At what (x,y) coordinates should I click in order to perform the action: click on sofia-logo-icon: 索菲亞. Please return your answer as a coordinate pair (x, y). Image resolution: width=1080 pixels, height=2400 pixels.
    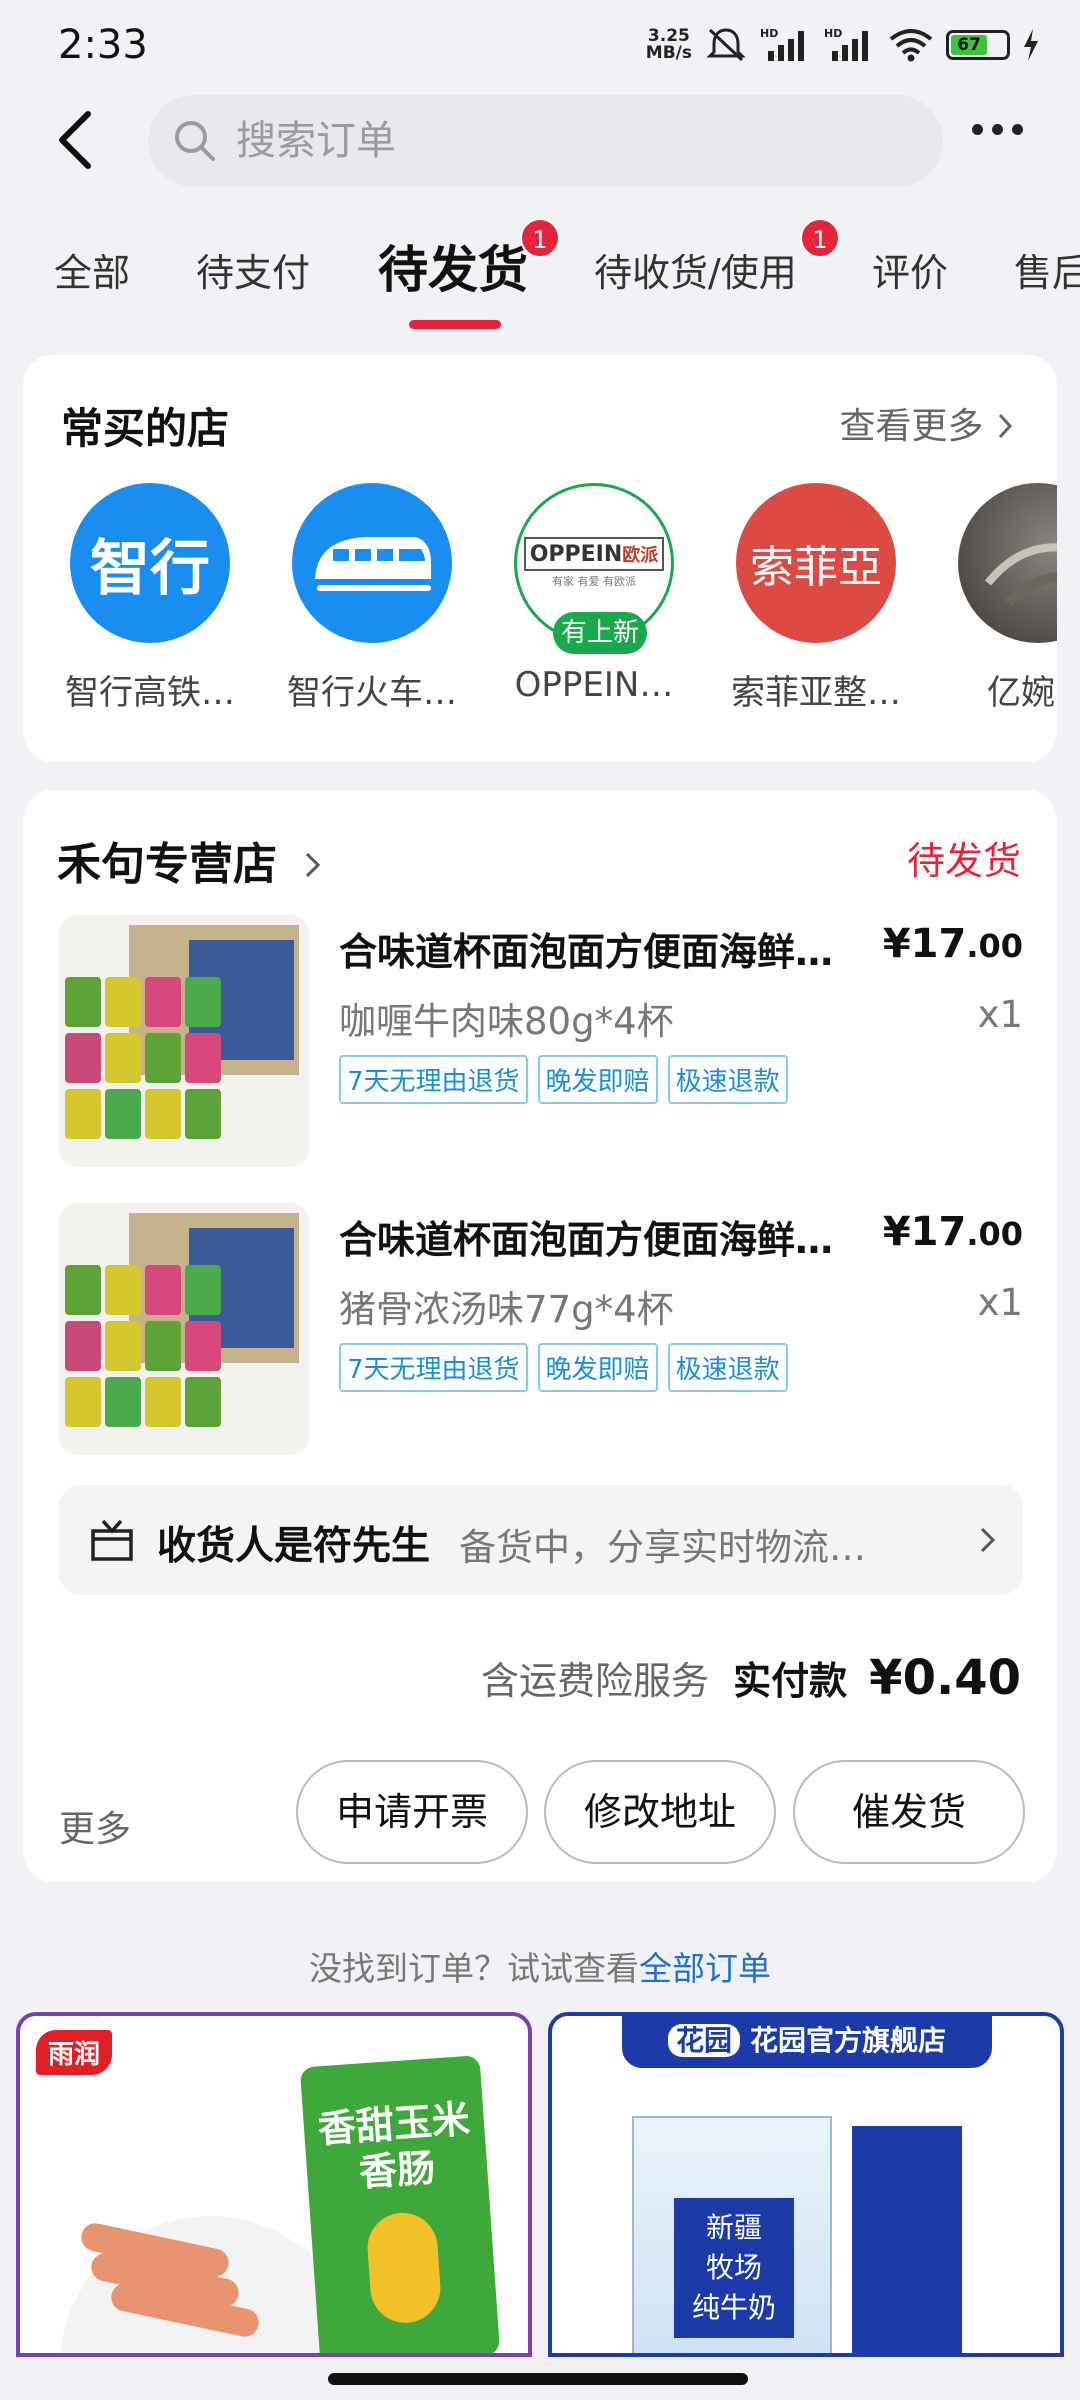
    Looking at the image, I should click on (816, 563).